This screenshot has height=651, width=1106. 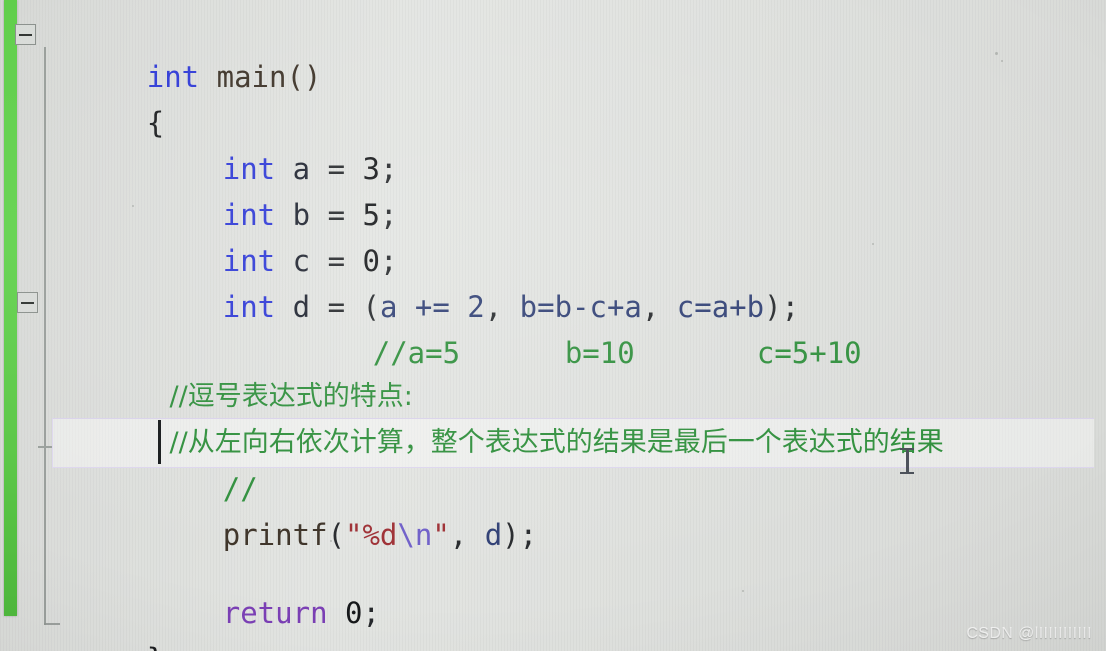 What do you see at coordinates (687, 327) in the screenshot?
I see `code-line-7: //a=5 b=10 c=5+10` at bounding box center [687, 327].